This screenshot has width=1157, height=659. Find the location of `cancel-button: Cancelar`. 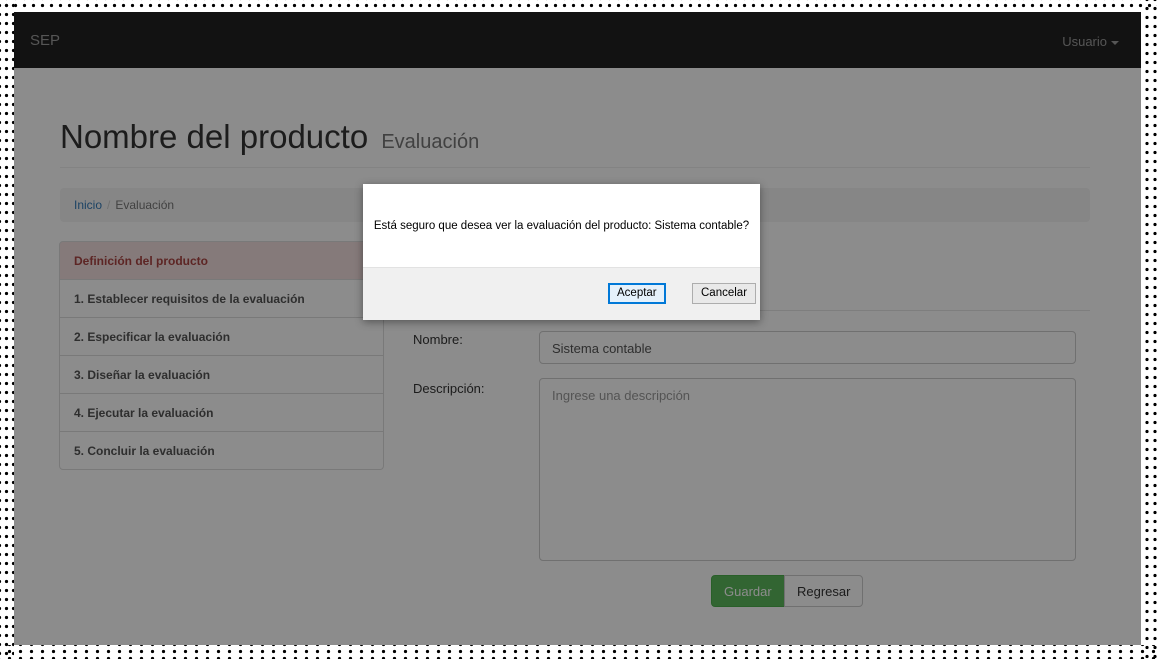

cancel-button: Cancelar is located at coordinates (724, 293).